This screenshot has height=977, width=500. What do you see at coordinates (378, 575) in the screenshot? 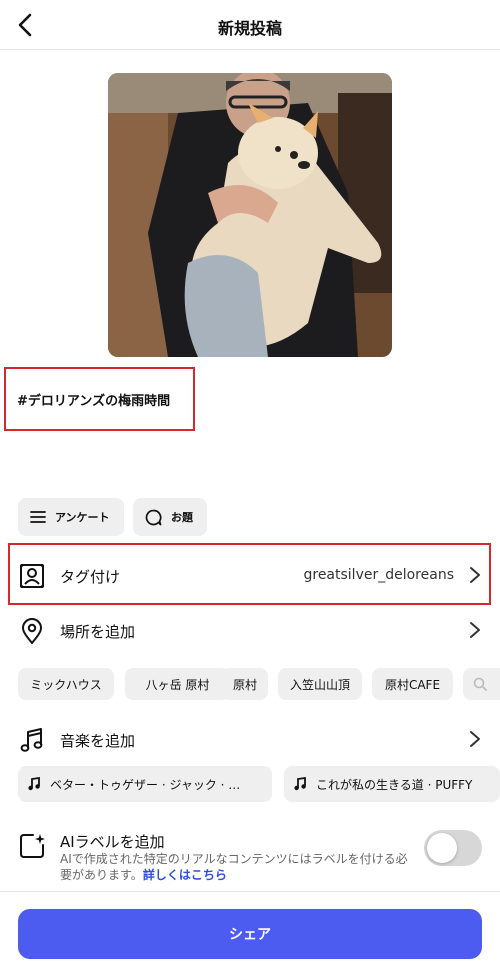
I see `tagged-user-value: greatsilver_deloreans` at bounding box center [378, 575].